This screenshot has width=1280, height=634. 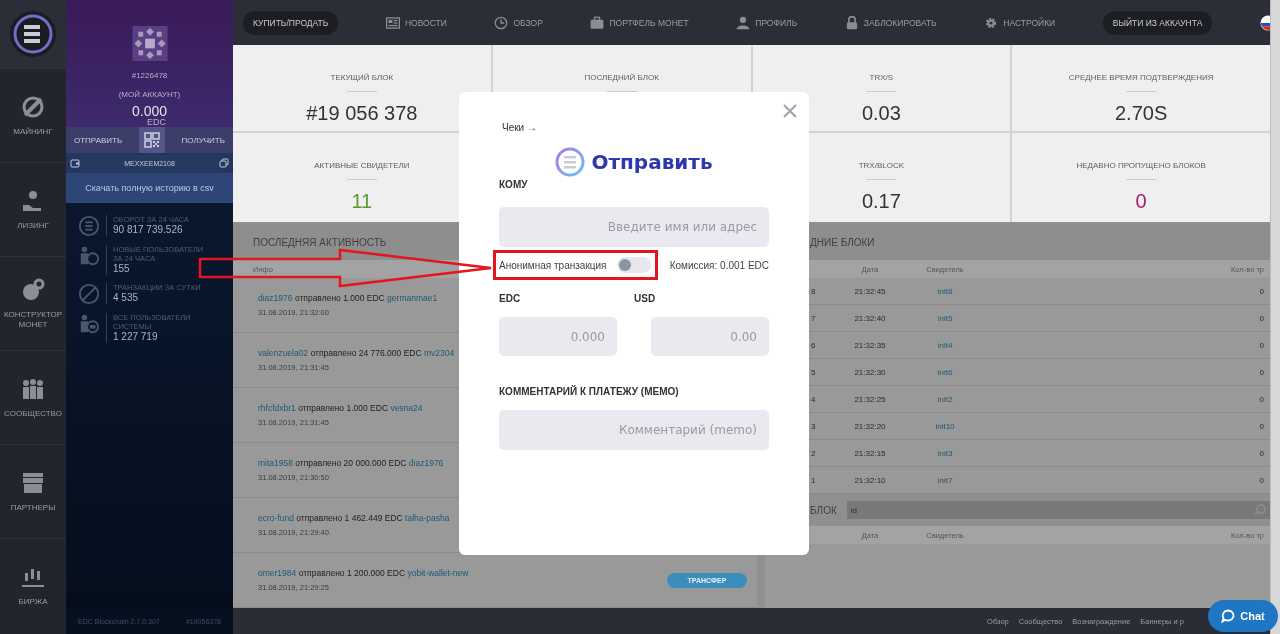 What do you see at coordinates (514, 185) in the screenshot?
I see `field-label: КОМУ` at bounding box center [514, 185].